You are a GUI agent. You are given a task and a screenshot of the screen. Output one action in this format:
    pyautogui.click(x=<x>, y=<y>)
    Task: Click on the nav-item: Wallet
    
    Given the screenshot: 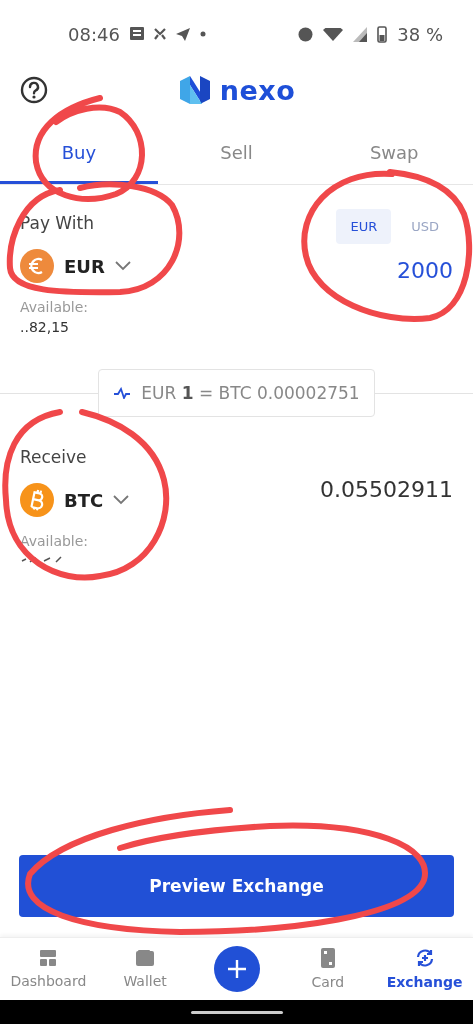 What is the action you would take?
    pyautogui.click(x=145, y=969)
    